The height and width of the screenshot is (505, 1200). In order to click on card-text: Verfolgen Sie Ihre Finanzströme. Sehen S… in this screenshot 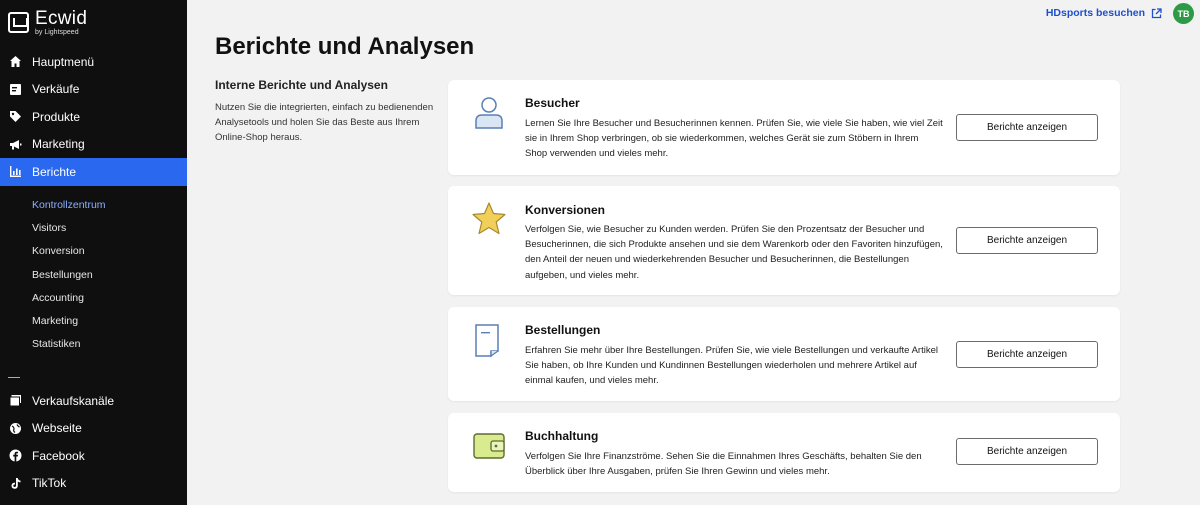, I will do `click(723, 464)`.